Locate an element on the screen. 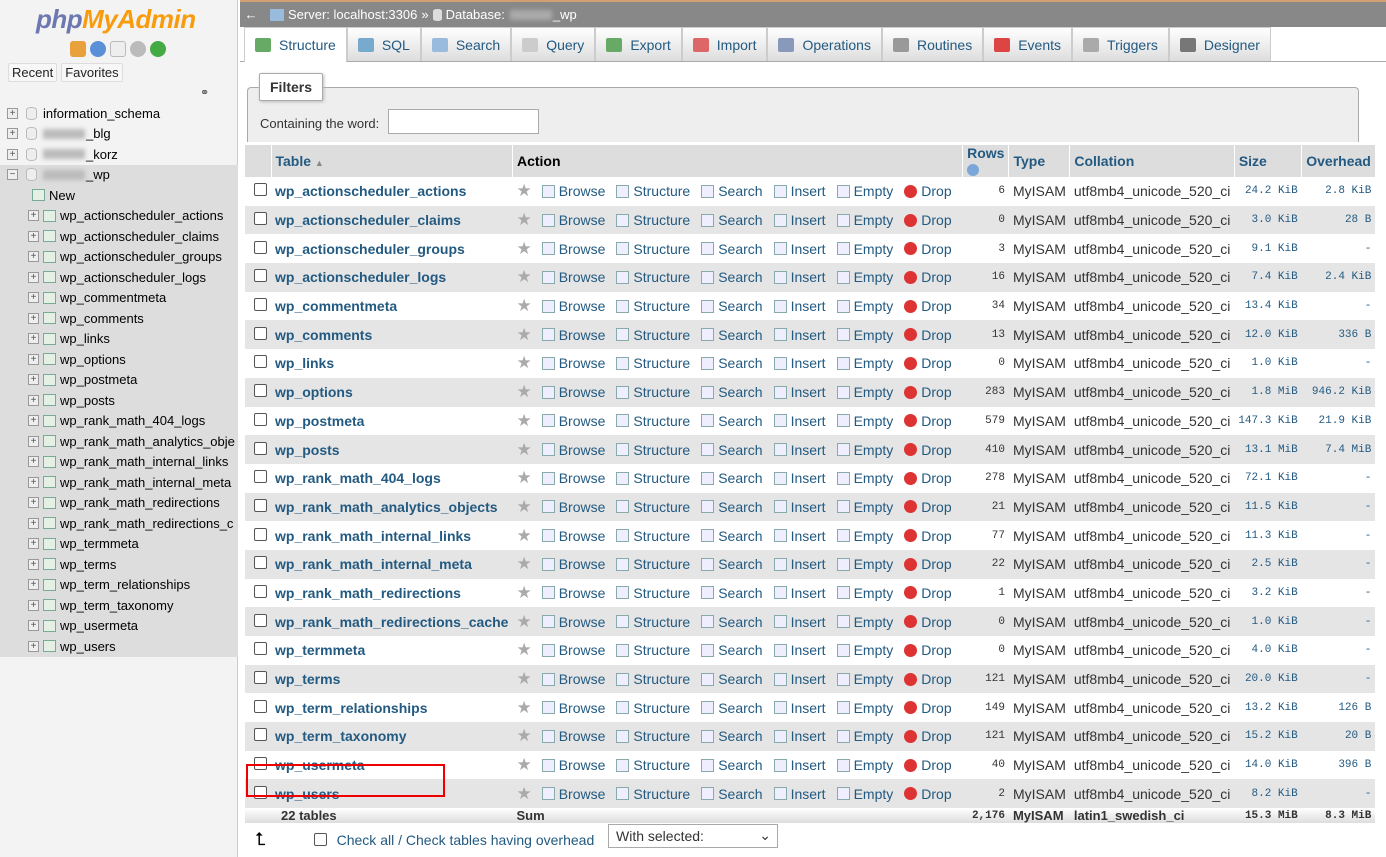 The width and height of the screenshot is (1386, 857). size-link: 14.0 KiB is located at coordinates (1267, 765).